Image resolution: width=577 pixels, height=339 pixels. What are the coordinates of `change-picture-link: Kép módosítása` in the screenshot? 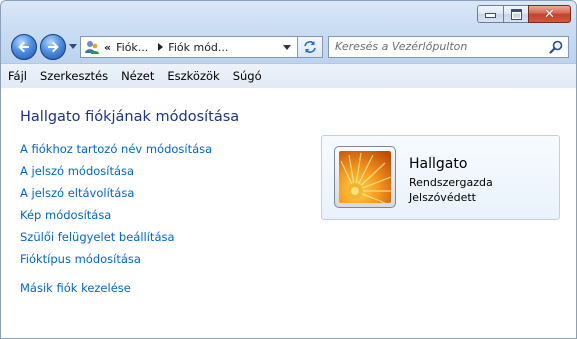 It's located at (116, 219).